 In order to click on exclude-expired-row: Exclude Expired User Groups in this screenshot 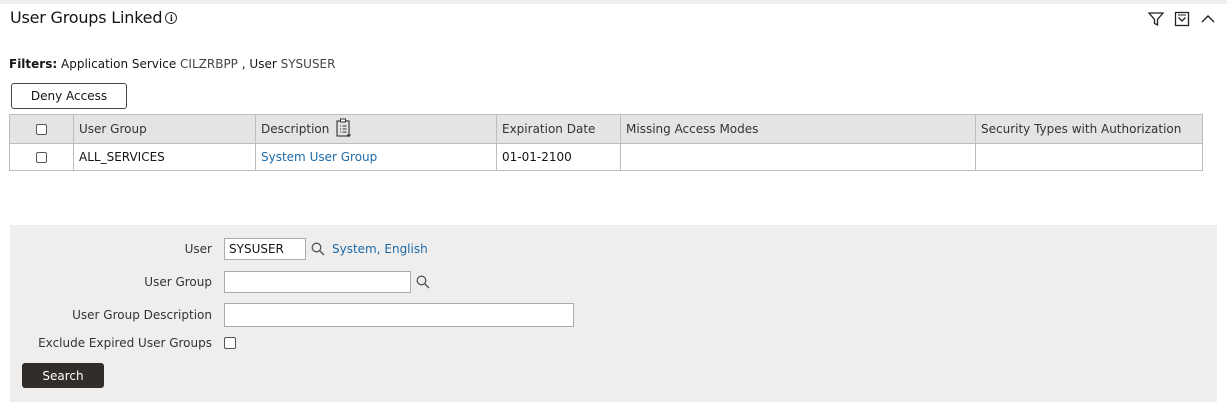, I will do `click(123, 343)`.